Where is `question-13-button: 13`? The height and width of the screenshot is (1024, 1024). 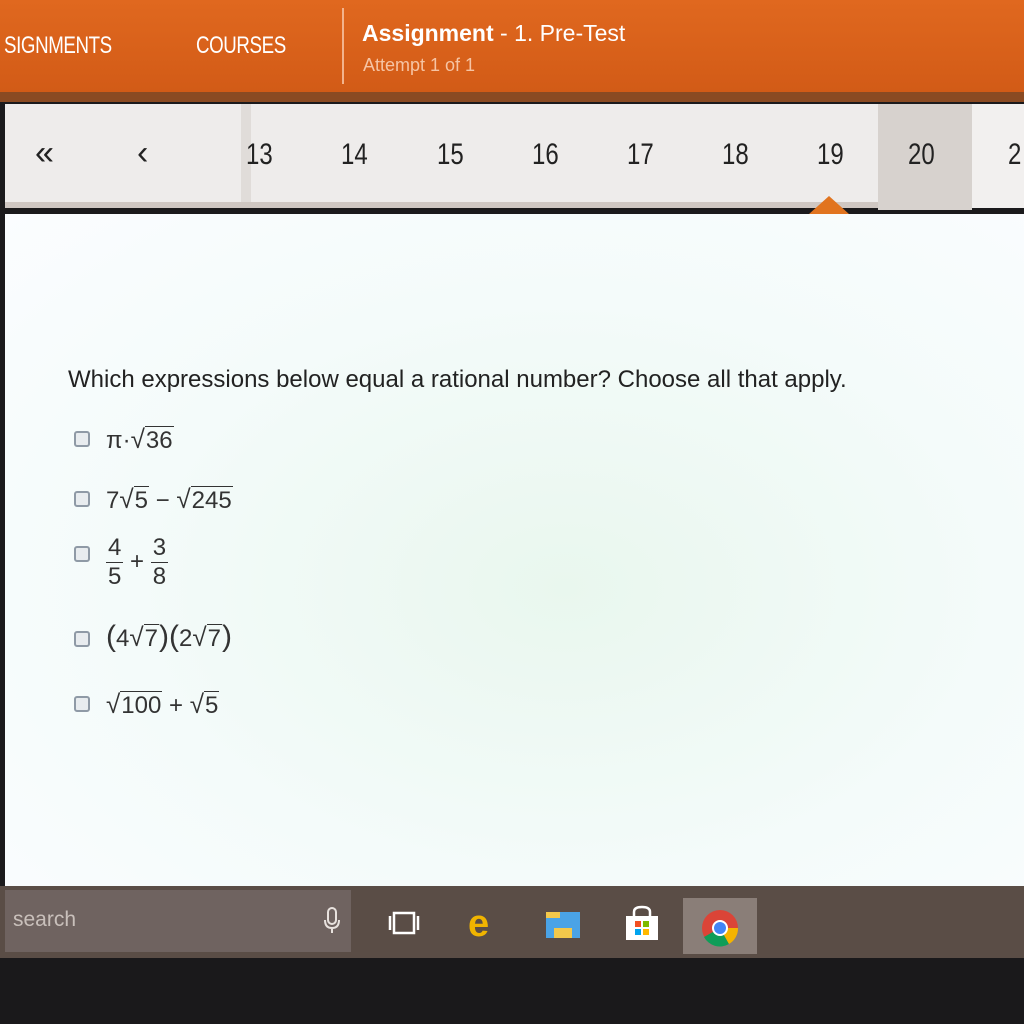
question-13-button: 13 is located at coordinates (259, 155).